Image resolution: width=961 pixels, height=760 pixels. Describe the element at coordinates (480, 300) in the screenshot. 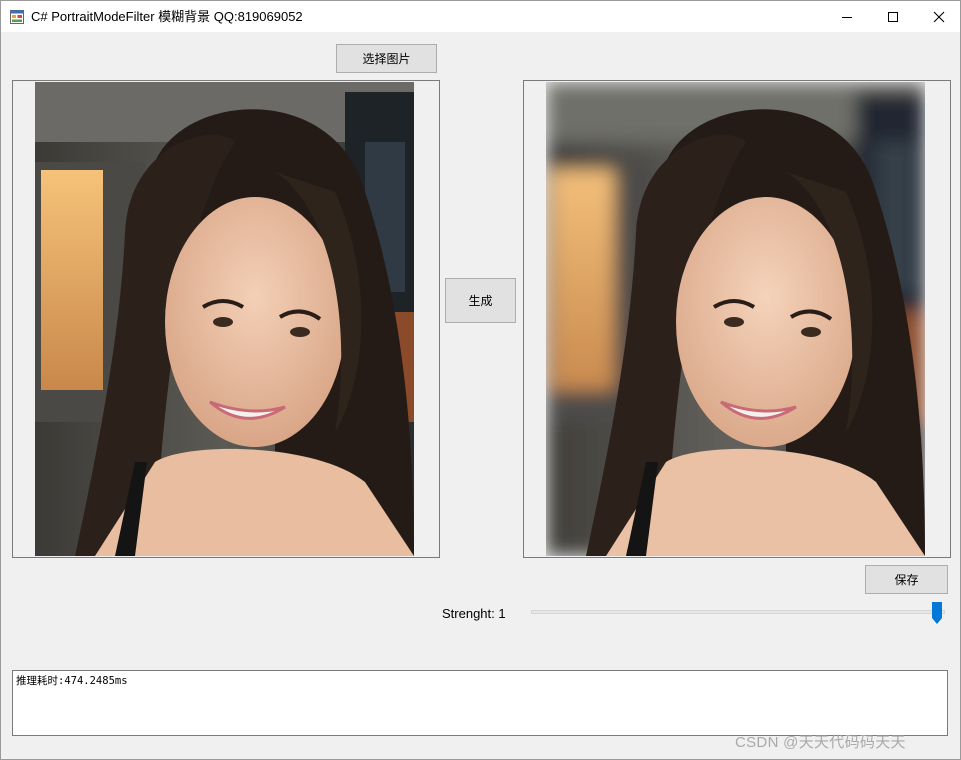

I see `generate-button: 生成` at that location.